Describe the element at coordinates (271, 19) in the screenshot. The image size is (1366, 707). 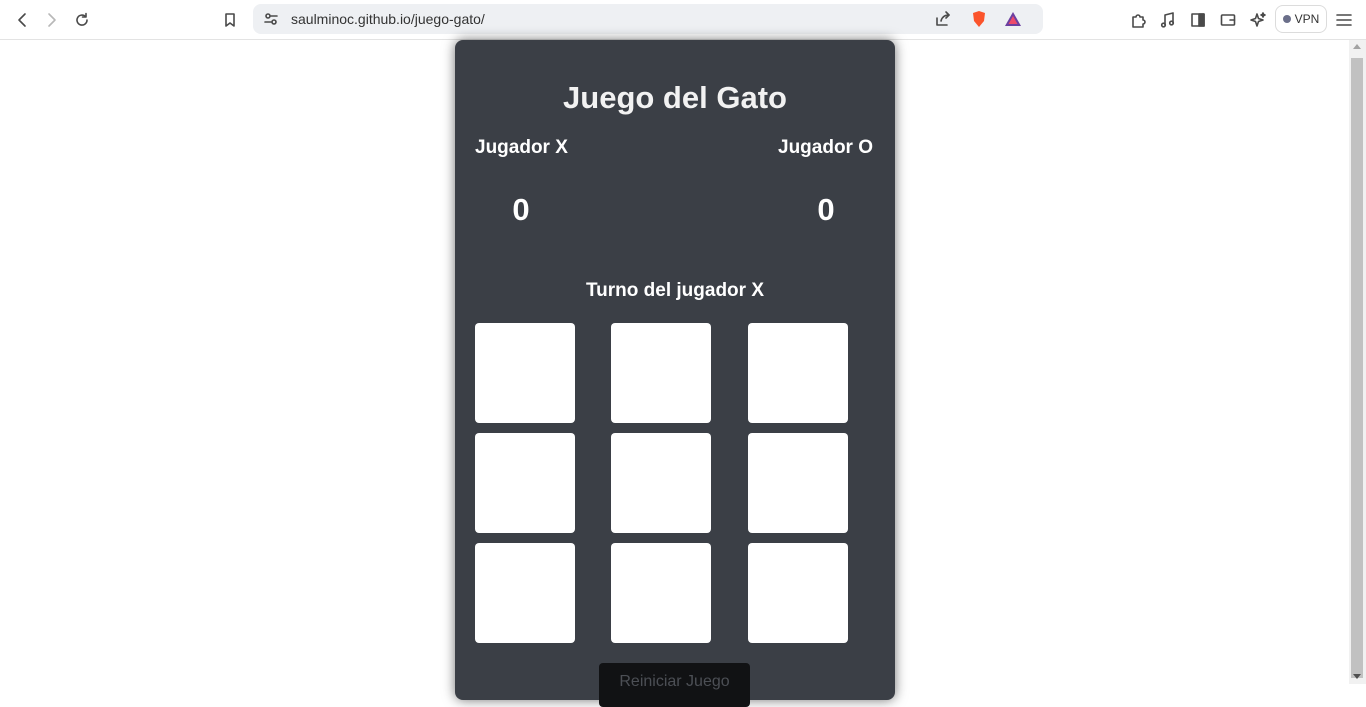
I see `site-settings-icon` at that location.